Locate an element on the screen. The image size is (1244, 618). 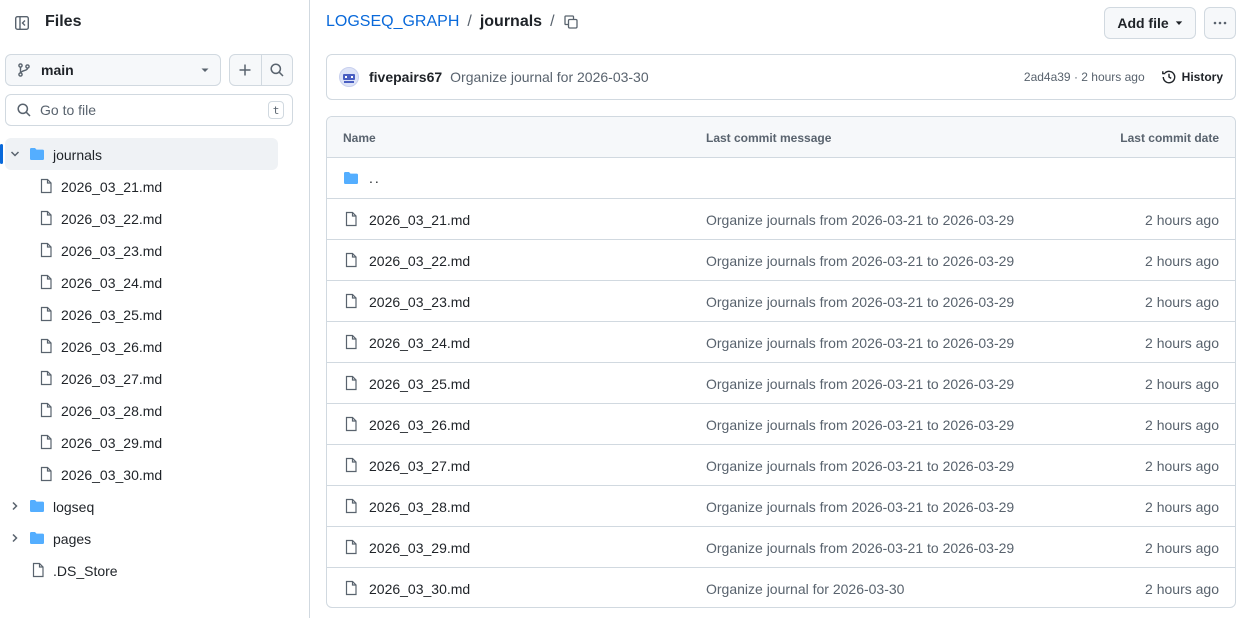
tree-file-label: 2026_03_28.md is located at coordinates (112, 411).